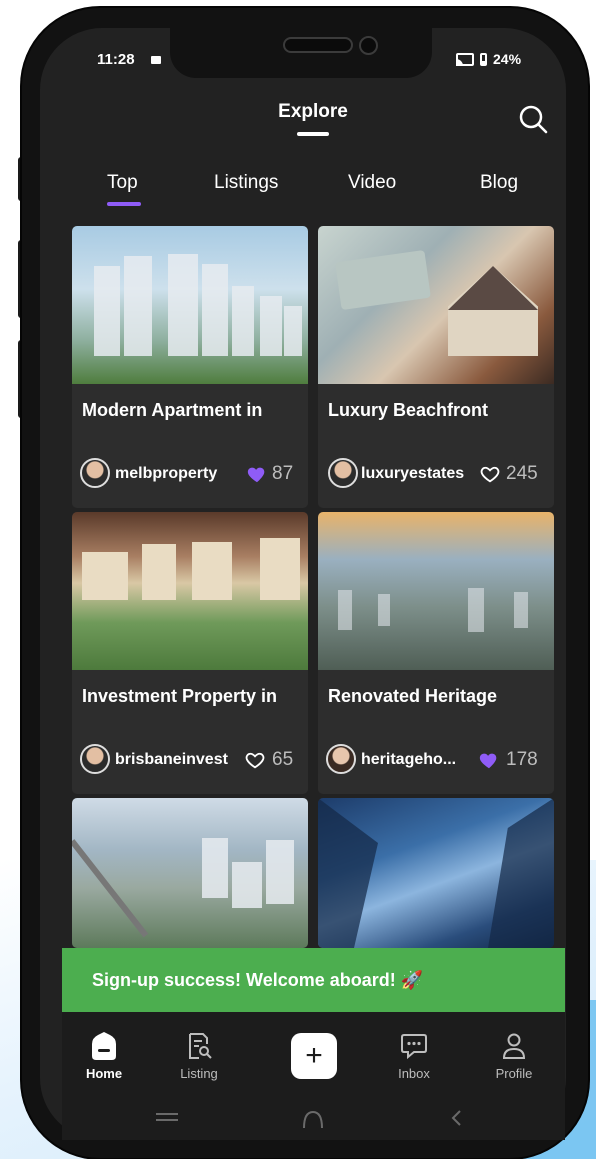 The width and height of the screenshot is (596, 1159). I want to click on like-count: 178, so click(522, 759).